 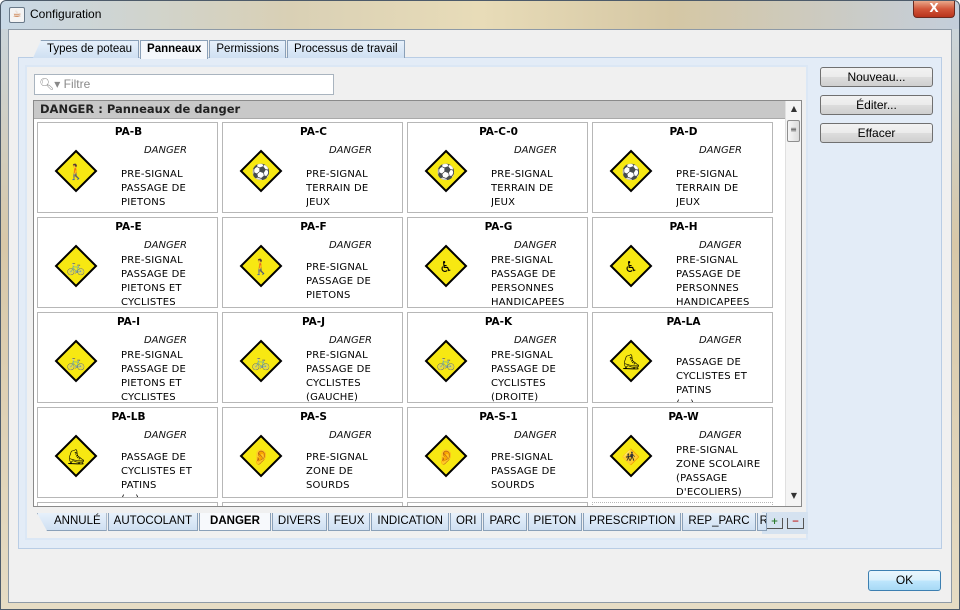 I want to click on tab-processus-de-travail: Processus de travail, so click(x=346, y=49).